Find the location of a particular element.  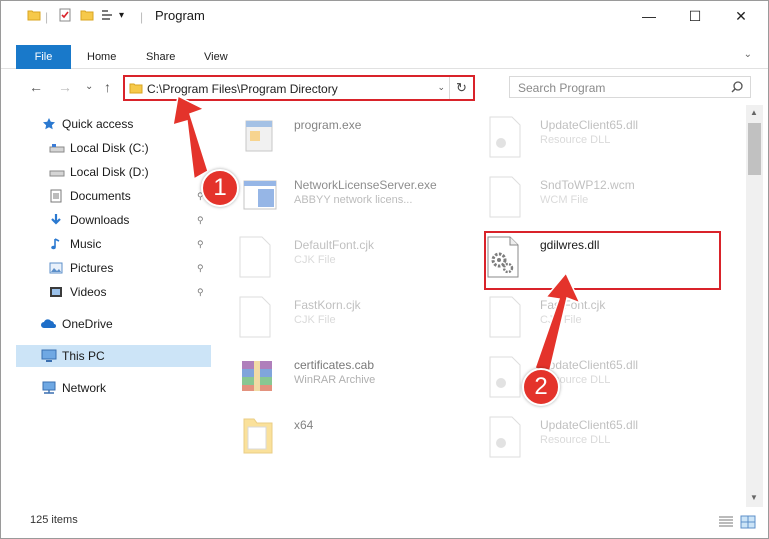

arrow-to-gdilwres-file is located at coordinates (558, 323).